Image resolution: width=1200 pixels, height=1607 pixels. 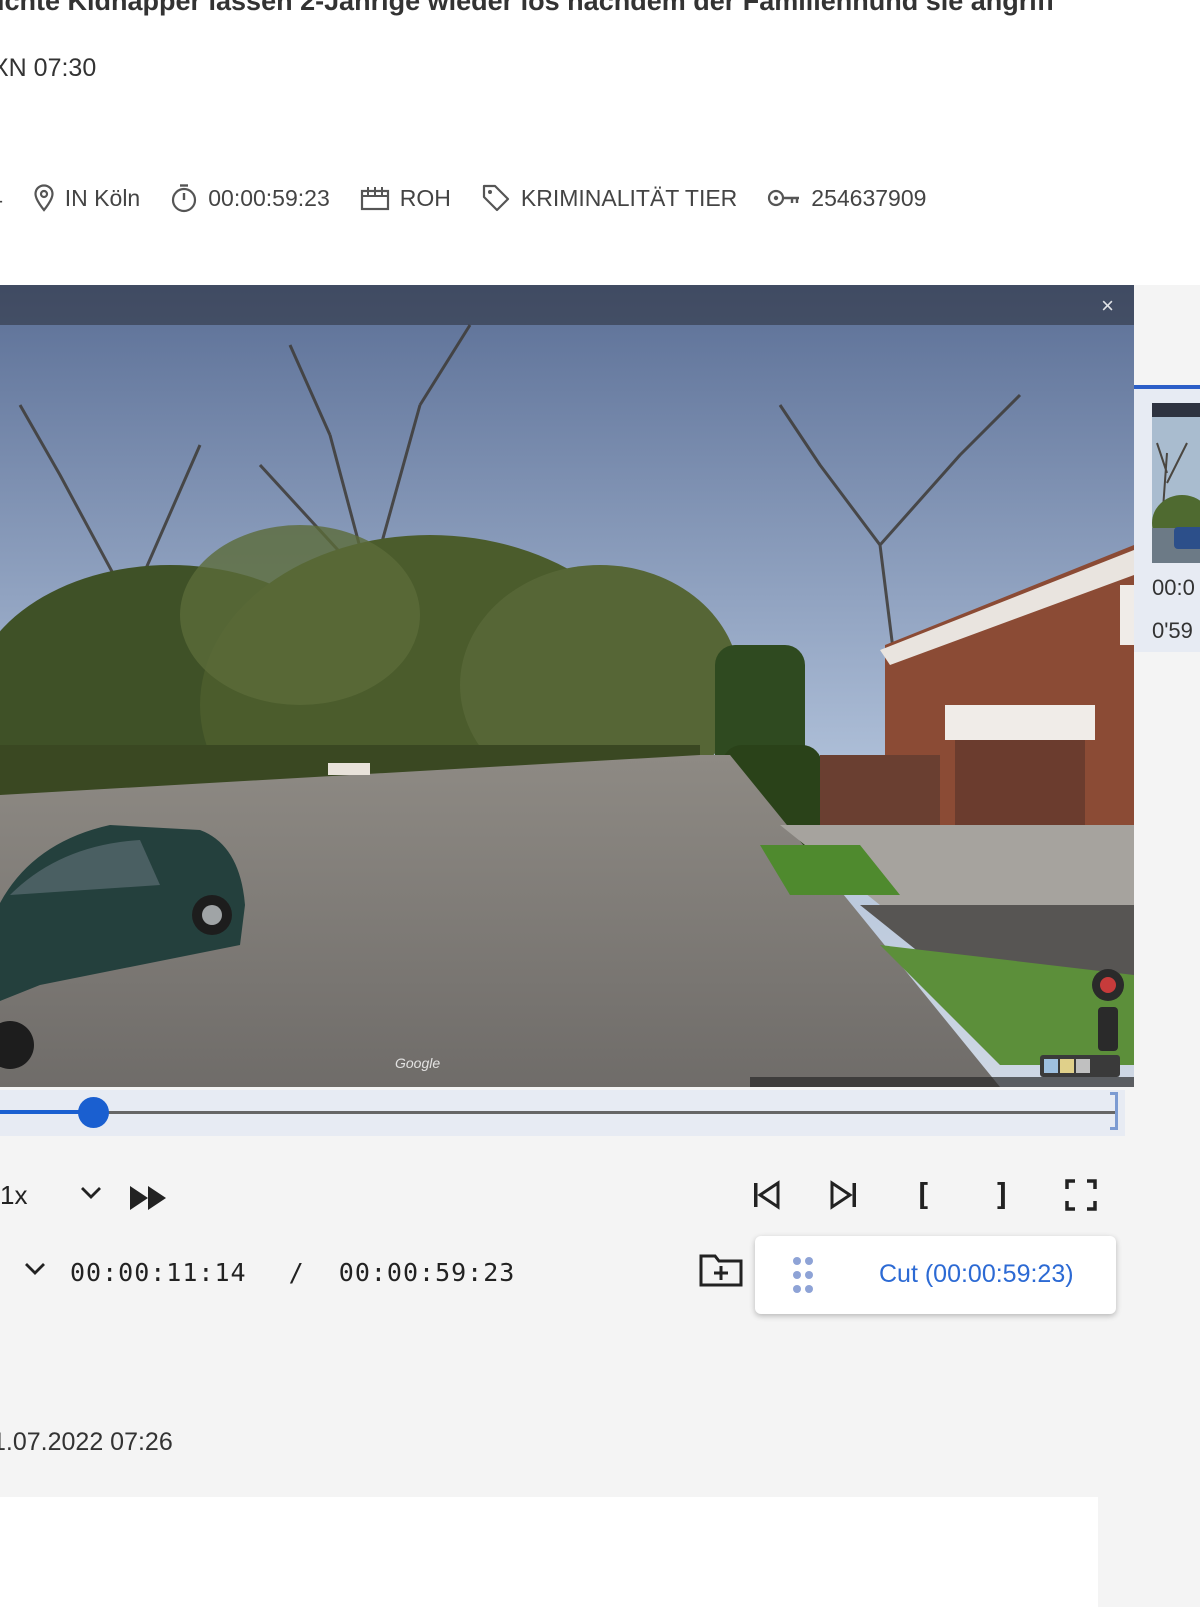 I want to click on total-time: 00:00:59:23, so click(x=427, y=1272).